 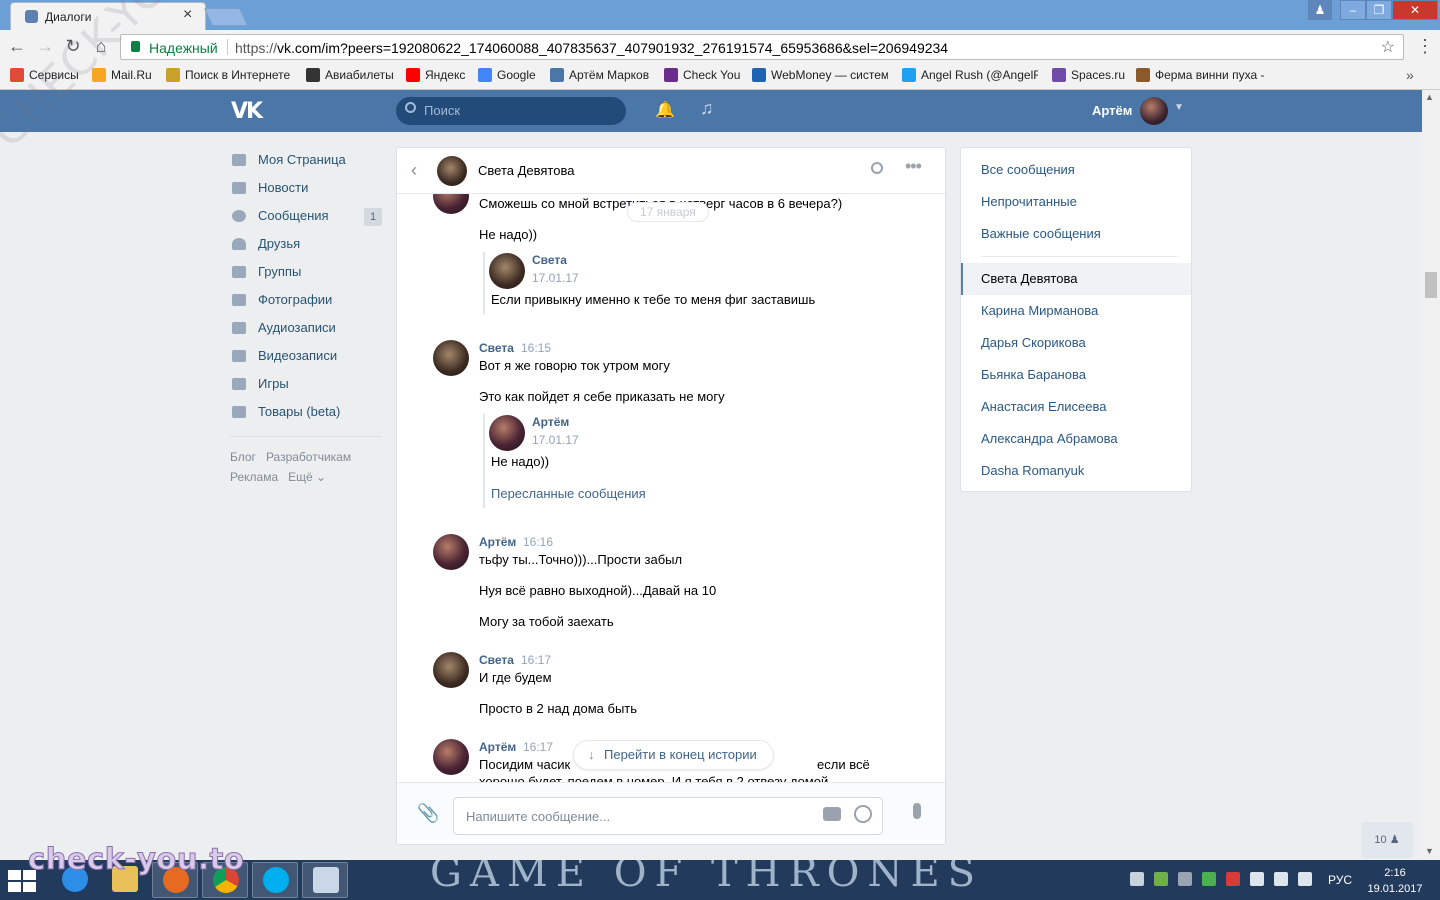 What do you see at coordinates (1425, 46) in the screenshot?
I see `browser-menu-icon: ⋮` at bounding box center [1425, 46].